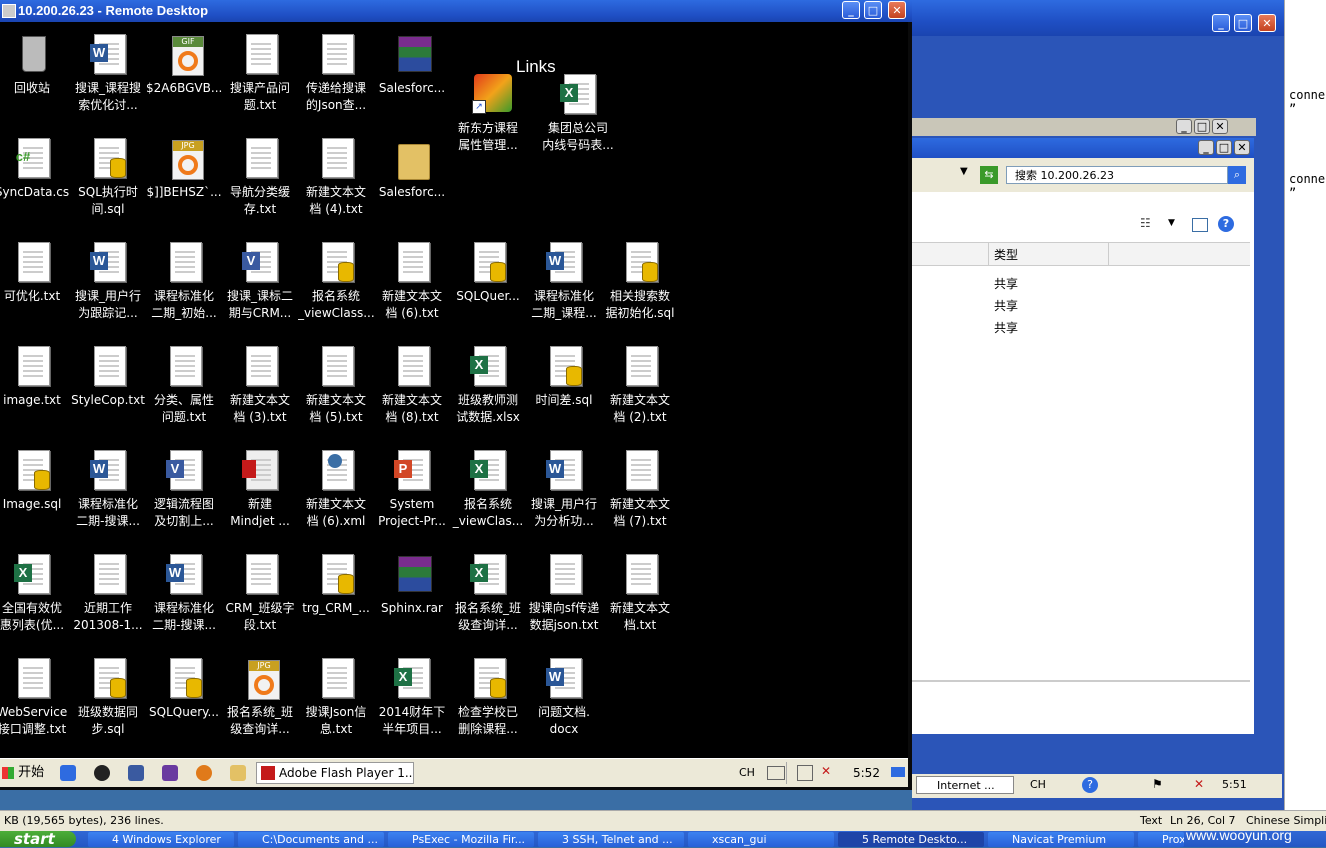 The width and height of the screenshot is (1326, 848). I want to click on desktop-icon: c# SyncData.cs, so click(35, 177).